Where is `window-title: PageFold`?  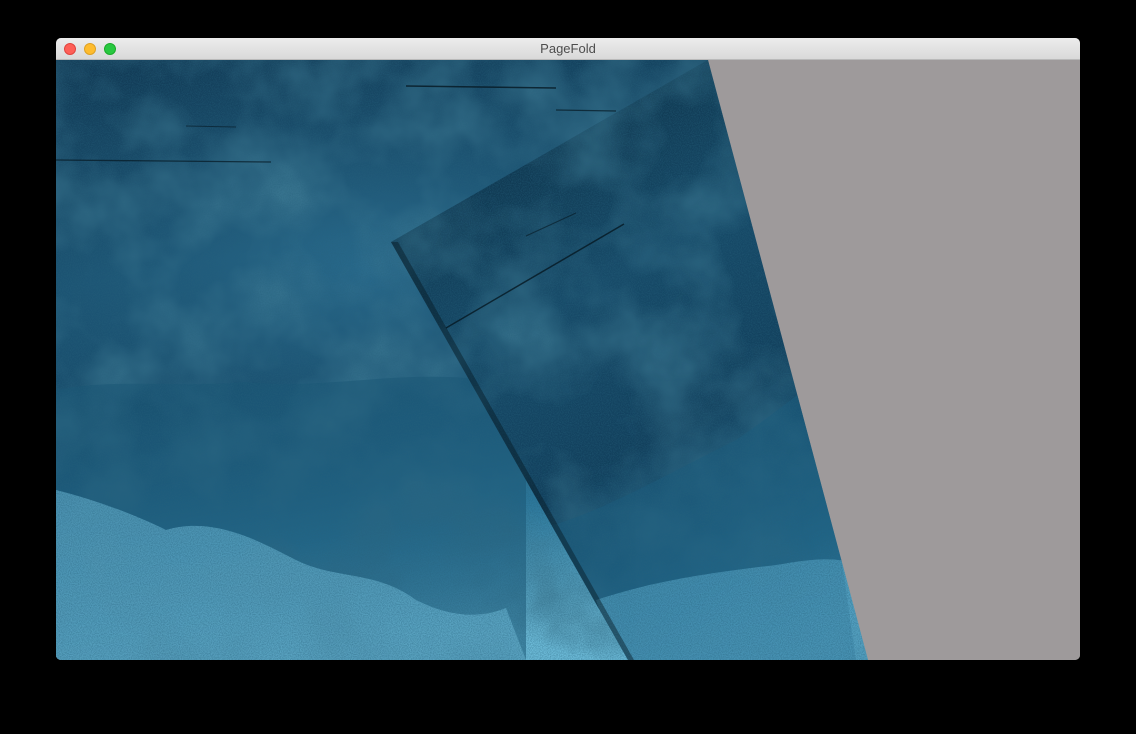 window-title: PageFold is located at coordinates (568, 48).